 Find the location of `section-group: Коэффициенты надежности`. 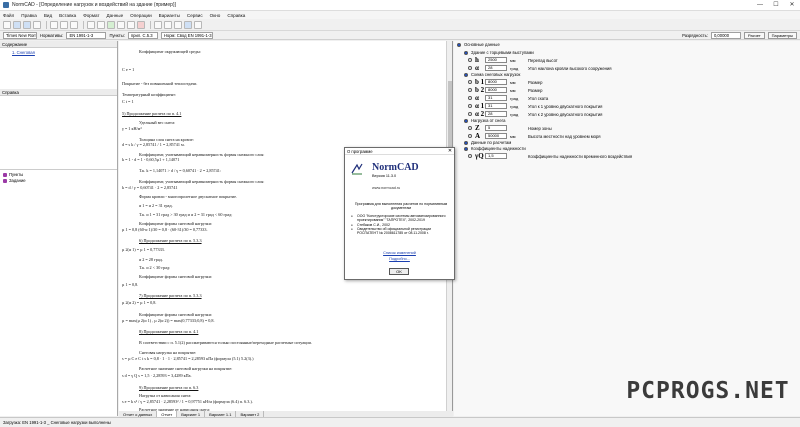

section-group: Коэффициенты надежности is located at coordinates (495, 148).